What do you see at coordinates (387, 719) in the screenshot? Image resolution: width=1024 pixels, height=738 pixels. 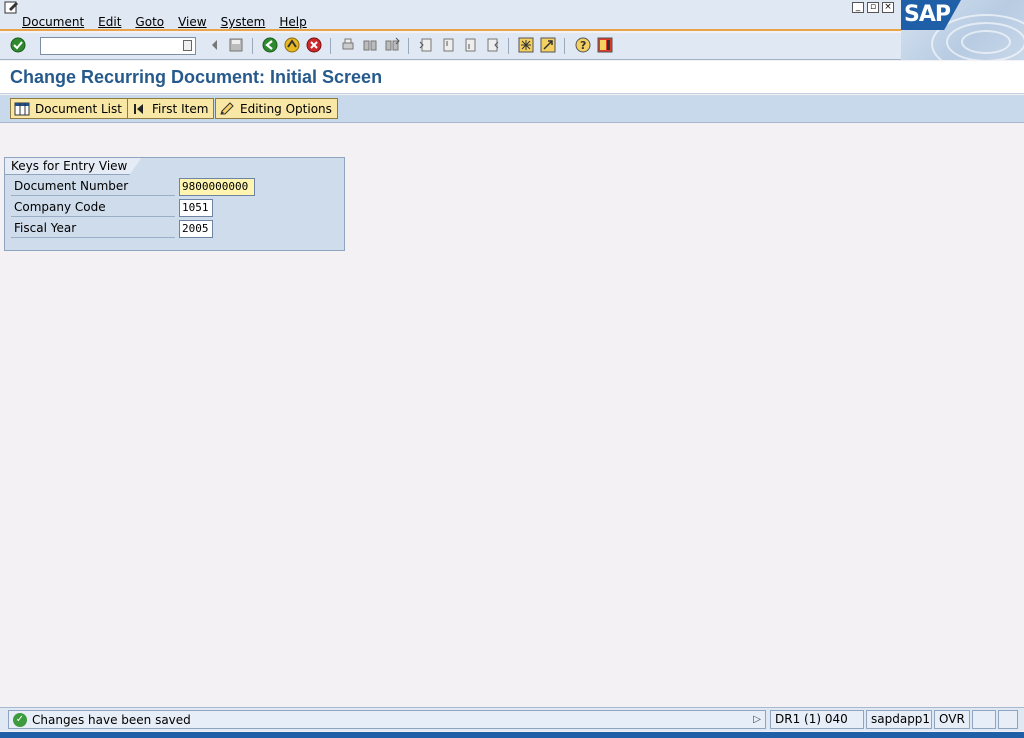 I see `status-message: ✓ Changes have been saved ▷` at bounding box center [387, 719].